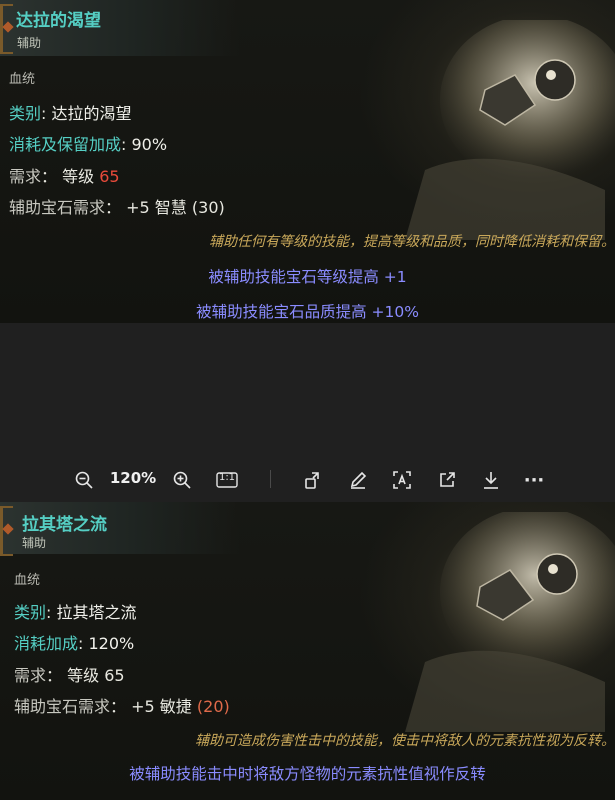 This screenshot has width=615, height=800. Describe the element at coordinates (84, 480) in the screenshot. I see `zoom-out-icon` at that location.